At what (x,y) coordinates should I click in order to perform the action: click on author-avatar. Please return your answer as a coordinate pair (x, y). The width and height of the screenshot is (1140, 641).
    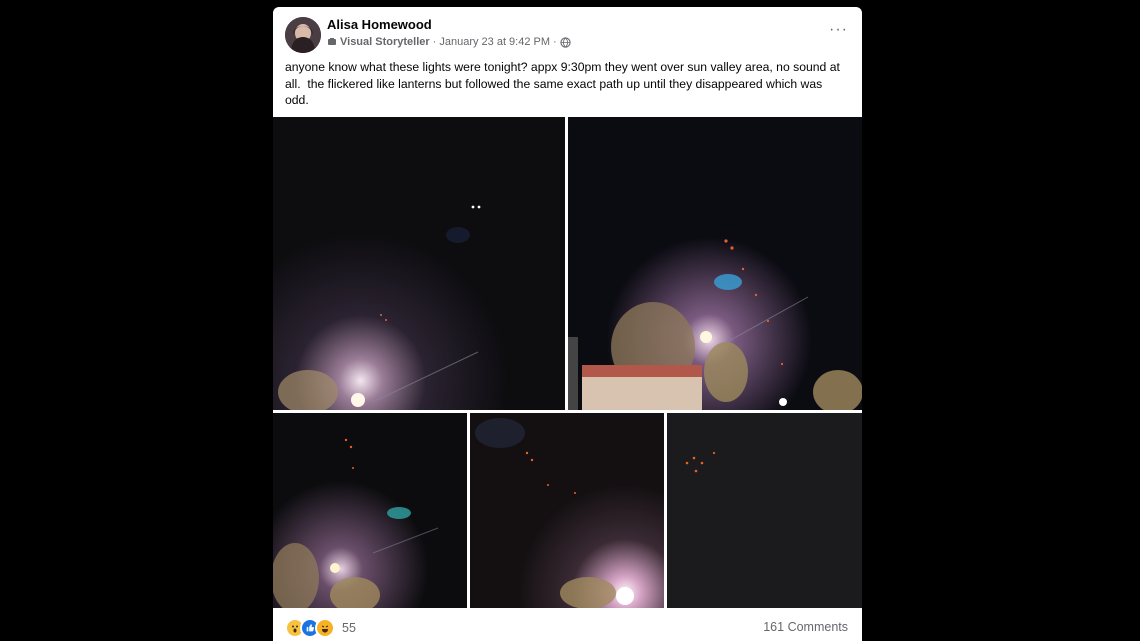
    Looking at the image, I should click on (303, 35).